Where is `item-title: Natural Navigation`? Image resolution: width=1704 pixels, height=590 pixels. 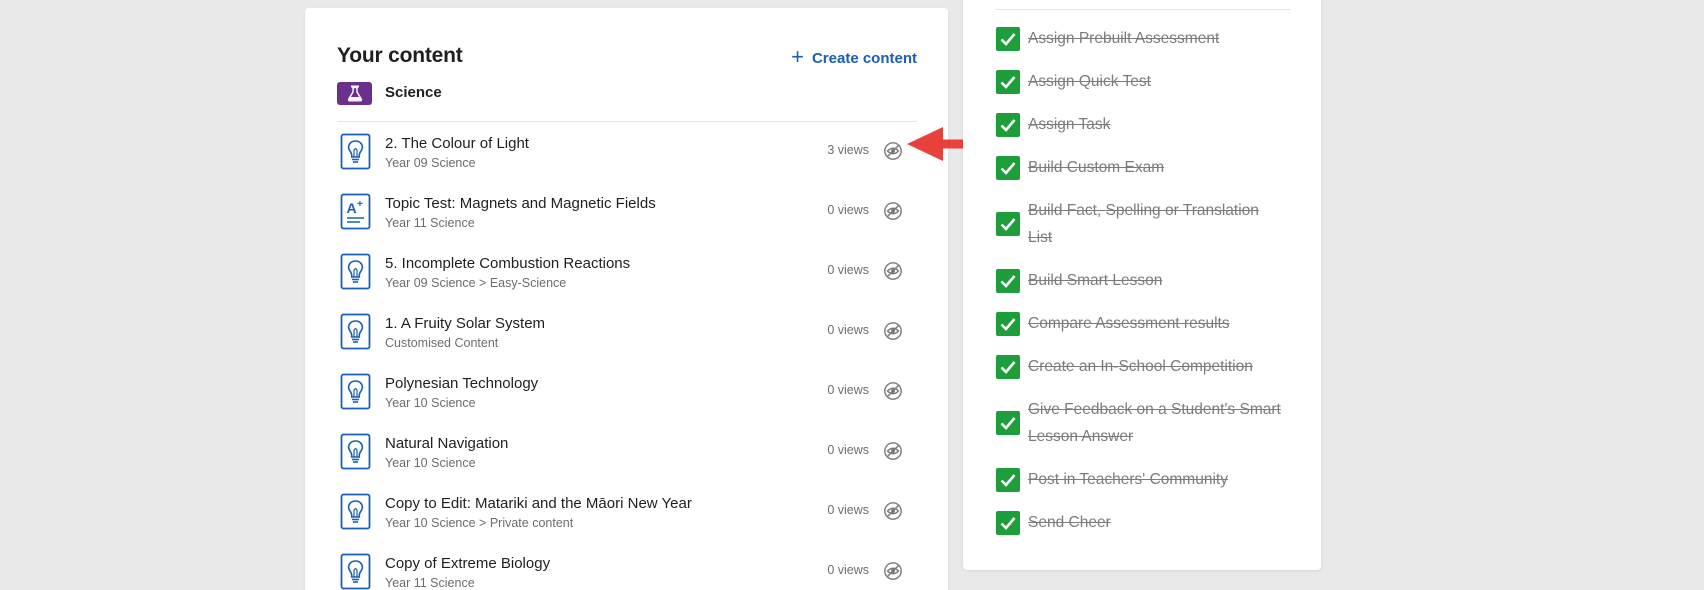
item-title: Natural Navigation is located at coordinates (447, 443).